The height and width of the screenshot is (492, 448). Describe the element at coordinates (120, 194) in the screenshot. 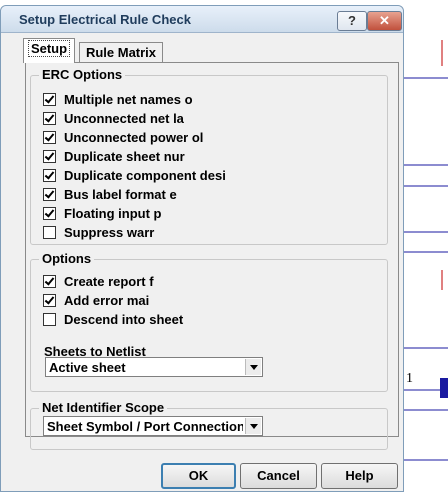

I see `checkbox-label: Bus label format e` at that location.